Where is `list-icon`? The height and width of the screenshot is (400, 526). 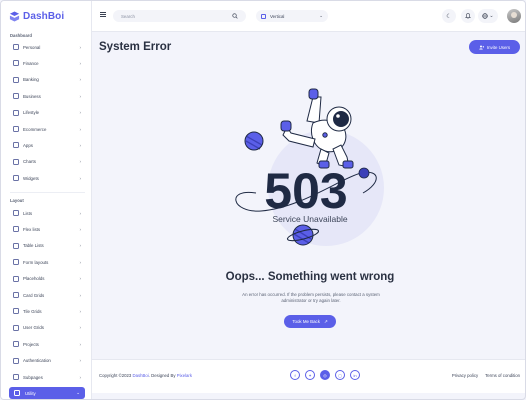
list-icon is located at coordinates (16, 213).